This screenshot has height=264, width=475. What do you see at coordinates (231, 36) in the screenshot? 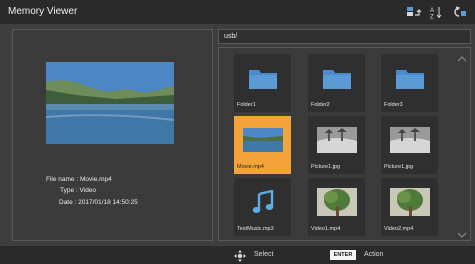
I see `current-path: usb/` at bounding box center [231, 36].